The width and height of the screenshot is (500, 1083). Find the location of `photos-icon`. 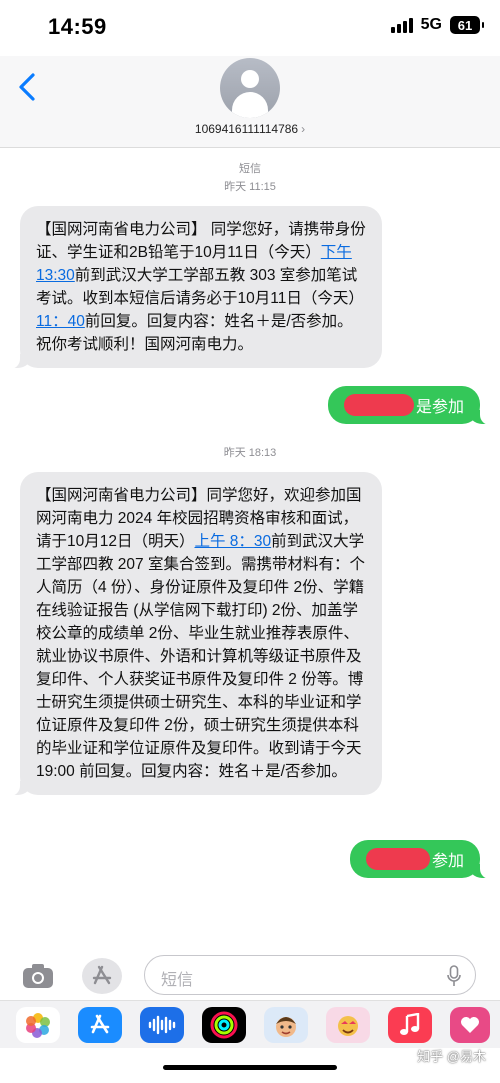

photos-icon is located at coordinates (38, 1025).